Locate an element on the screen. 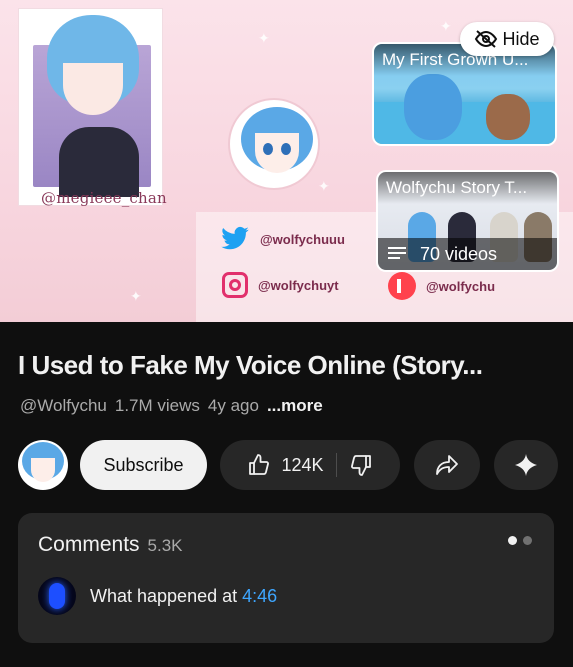 Image resolution: width=573 pixels, height=667 pixels. thumb-down-icon is located at coordinates (361, 465).